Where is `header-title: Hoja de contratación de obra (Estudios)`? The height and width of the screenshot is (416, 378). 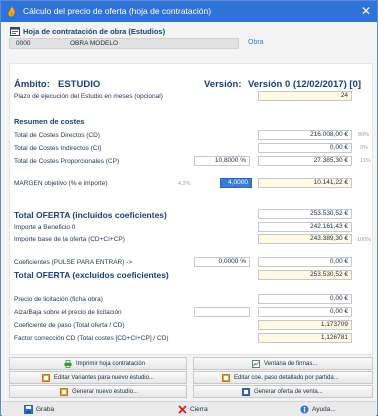 header-title: Hoja de contratación de obra (Estudios) is located at coordinates (94, 31).